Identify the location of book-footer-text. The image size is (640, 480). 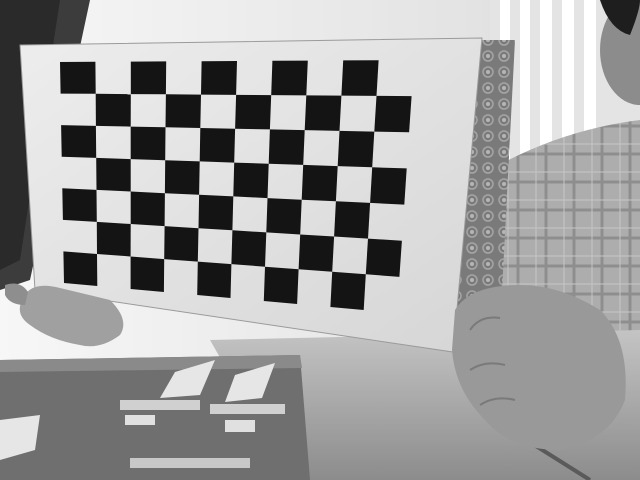
(190, 463).